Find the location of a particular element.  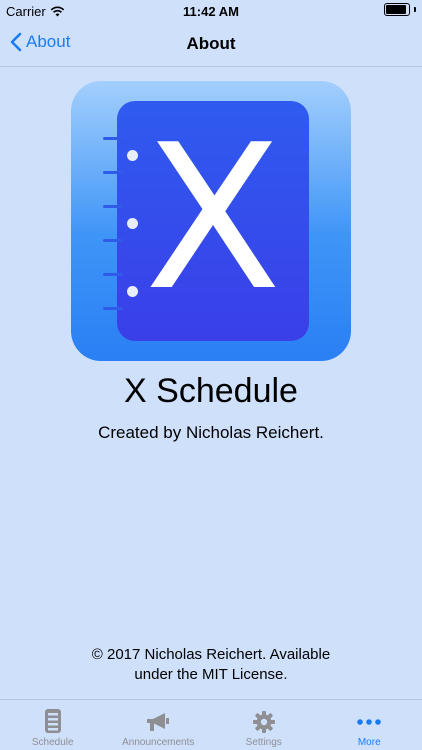

tab-schedule: Schedule is located at coordinates (53, 725).